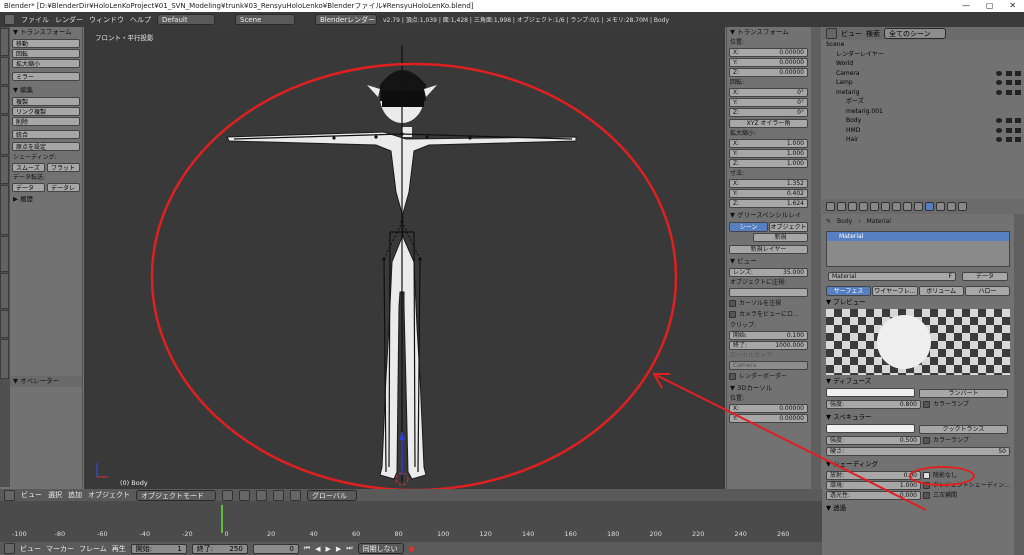  Describe the element at coordinates (349, 548) in the screenshot. I see `jump-end-icon: ⏭` at that location.